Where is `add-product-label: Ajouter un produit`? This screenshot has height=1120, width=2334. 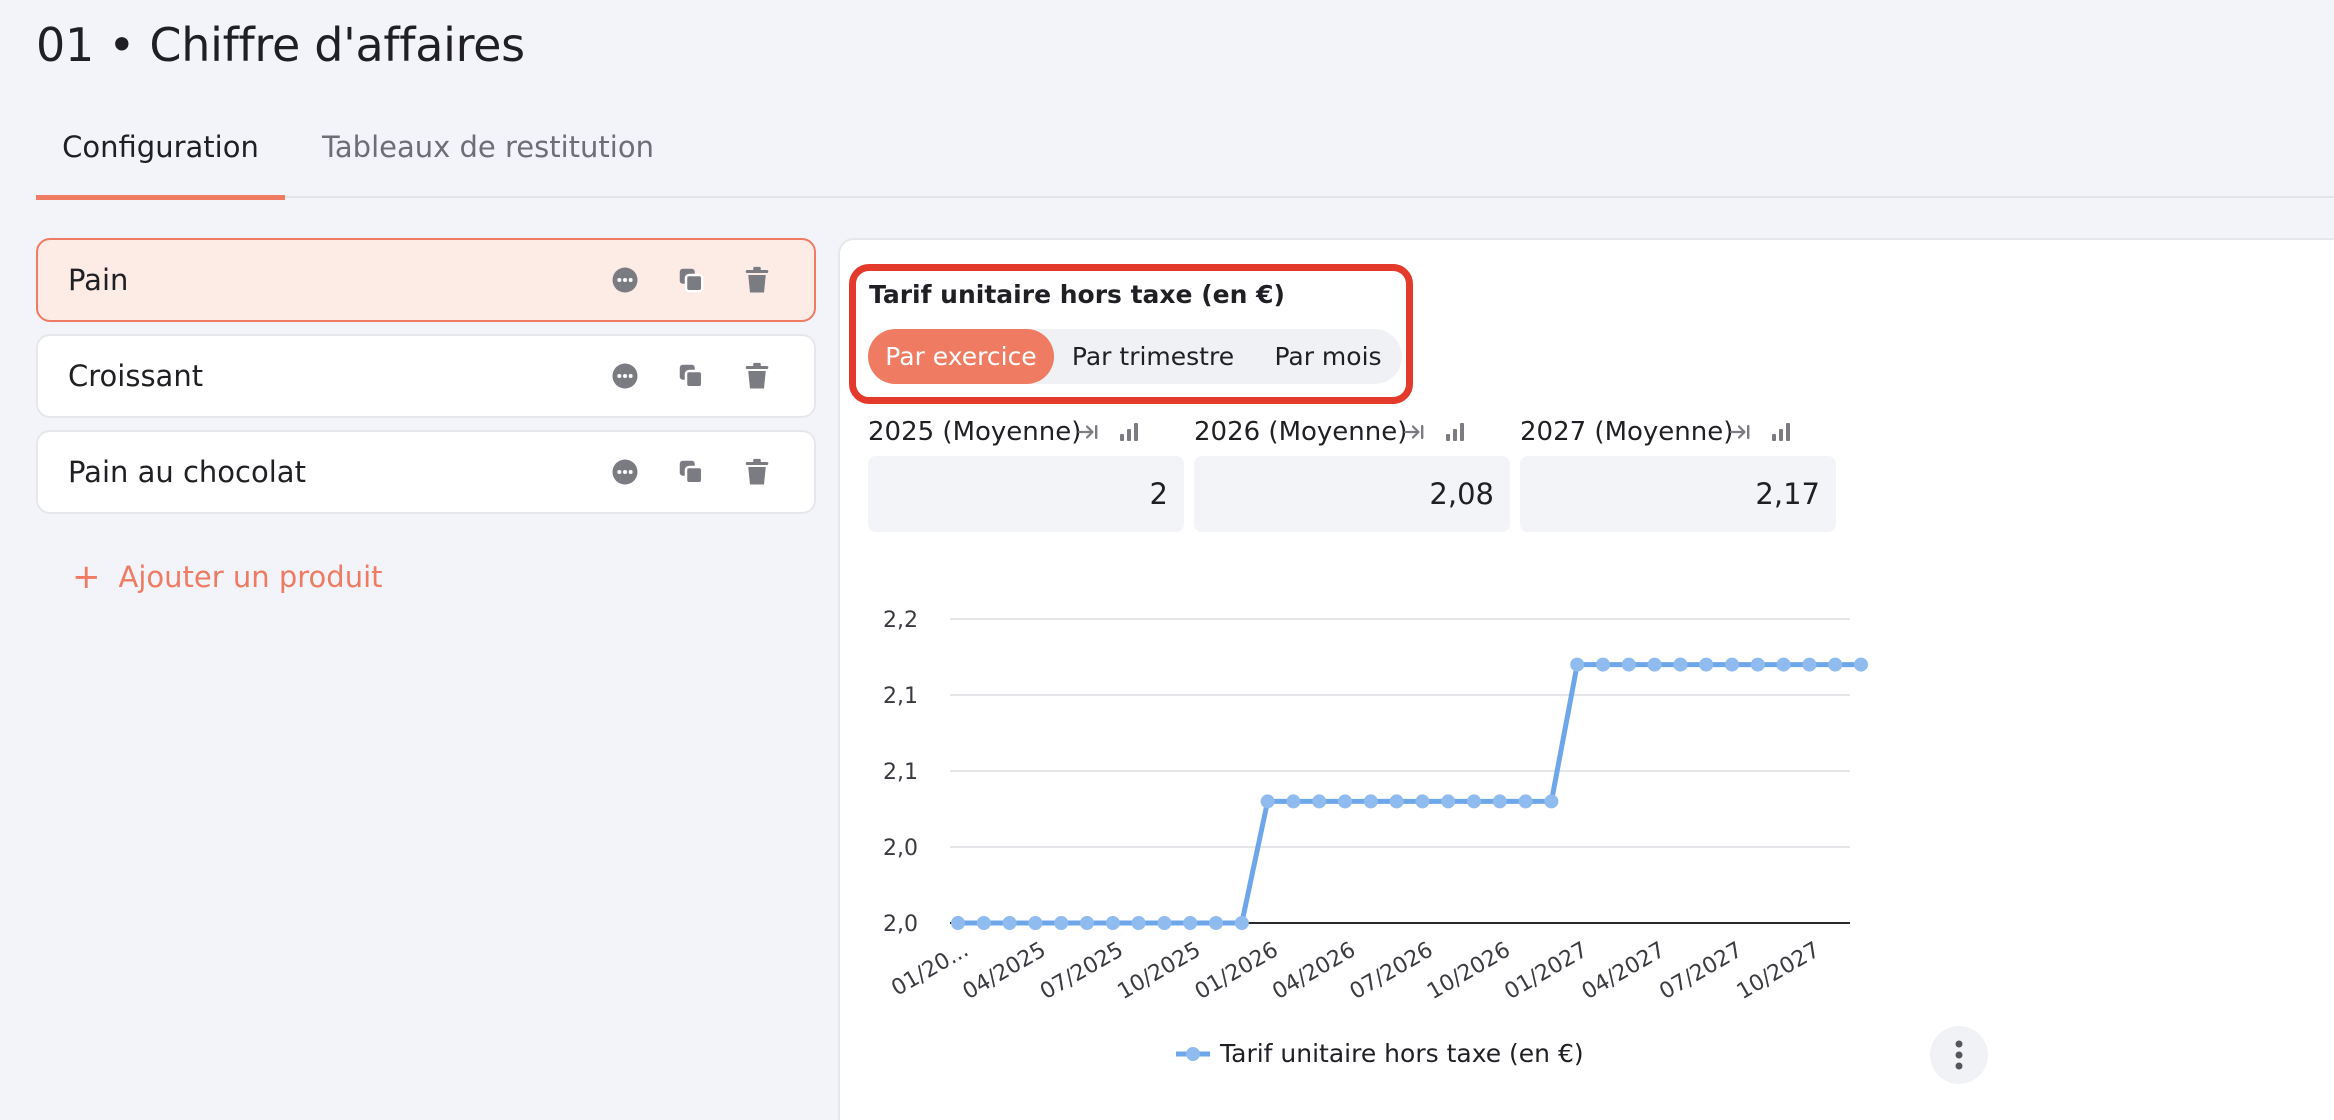 add-product-label: Ajouter un produit is located at coordinates (250, 577).